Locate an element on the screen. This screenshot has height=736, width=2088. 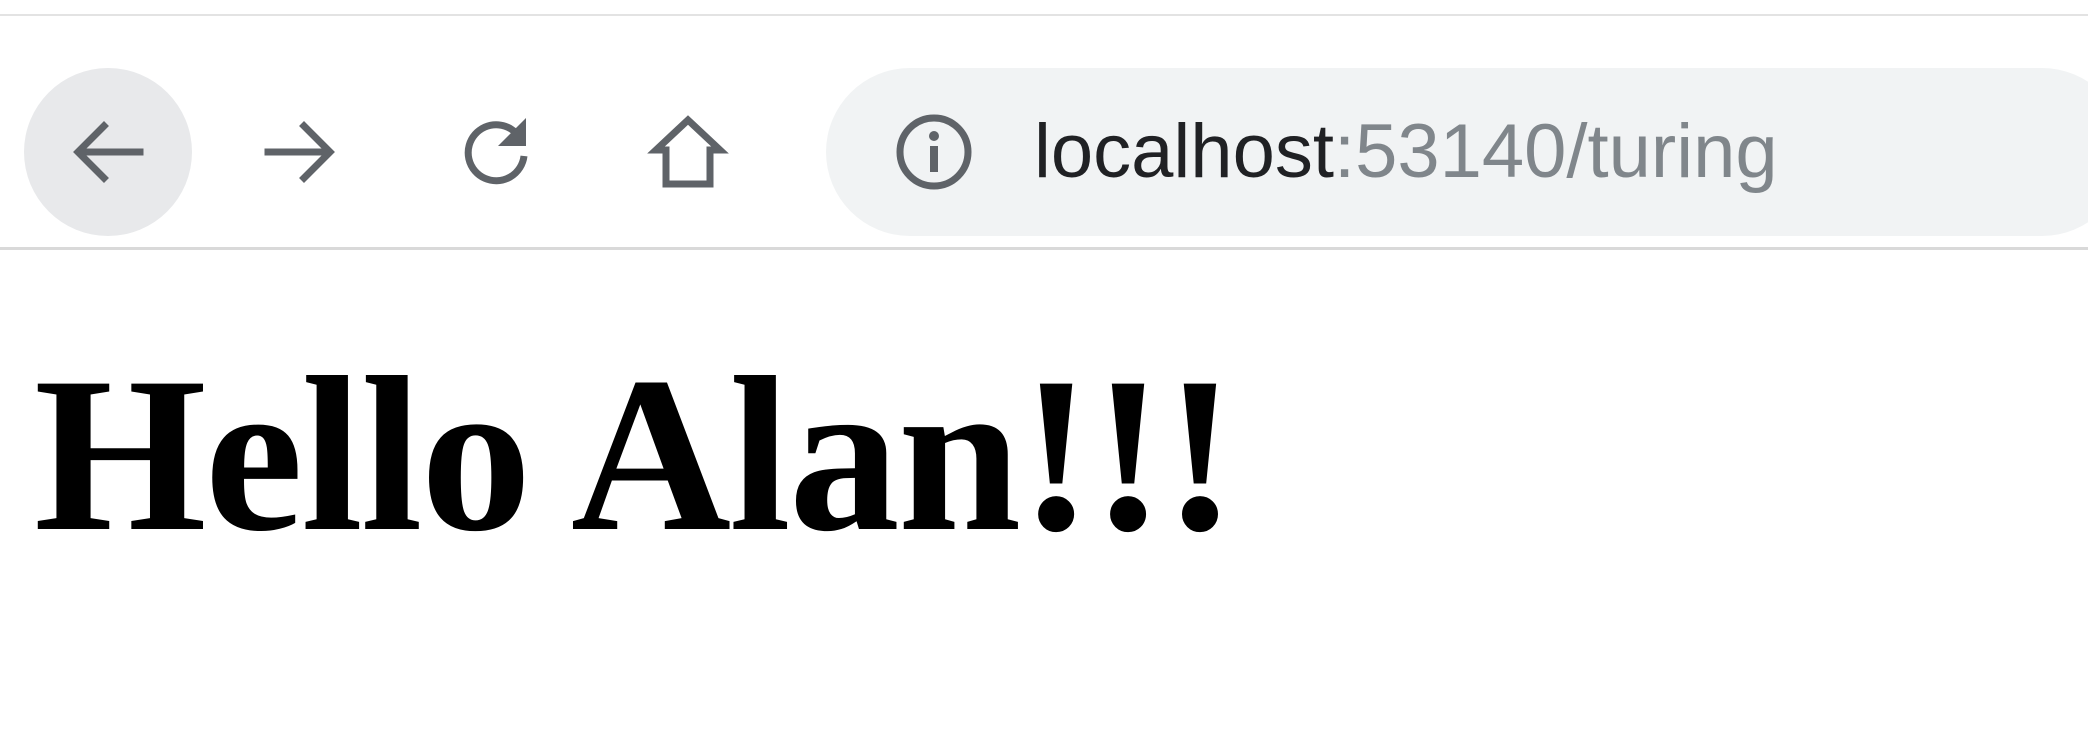
info-icon is located at coordinates (934, 152).